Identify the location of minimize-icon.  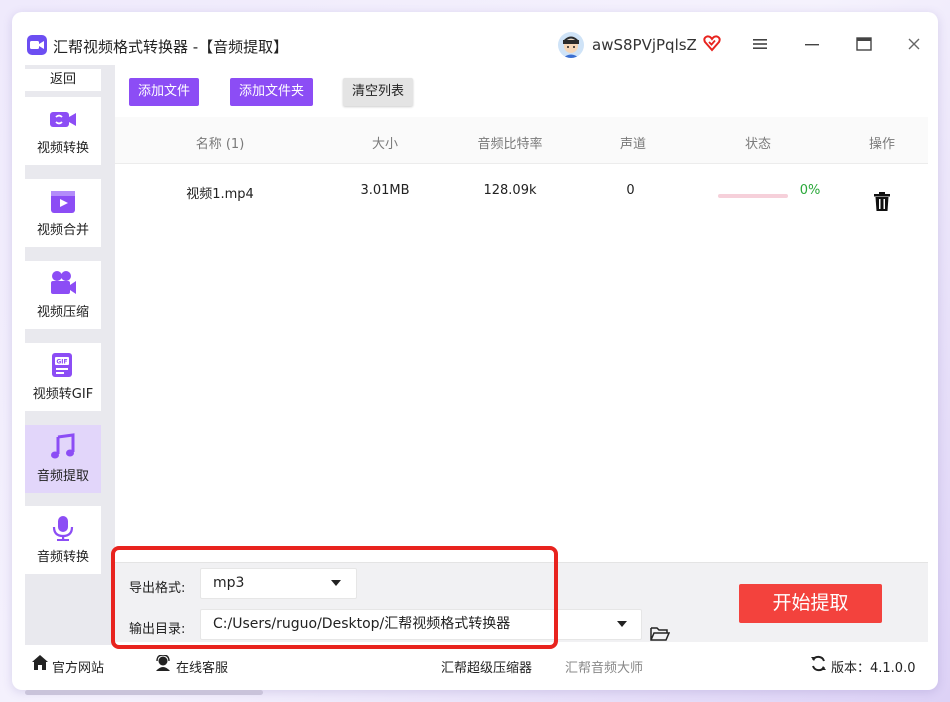
(812, 44).